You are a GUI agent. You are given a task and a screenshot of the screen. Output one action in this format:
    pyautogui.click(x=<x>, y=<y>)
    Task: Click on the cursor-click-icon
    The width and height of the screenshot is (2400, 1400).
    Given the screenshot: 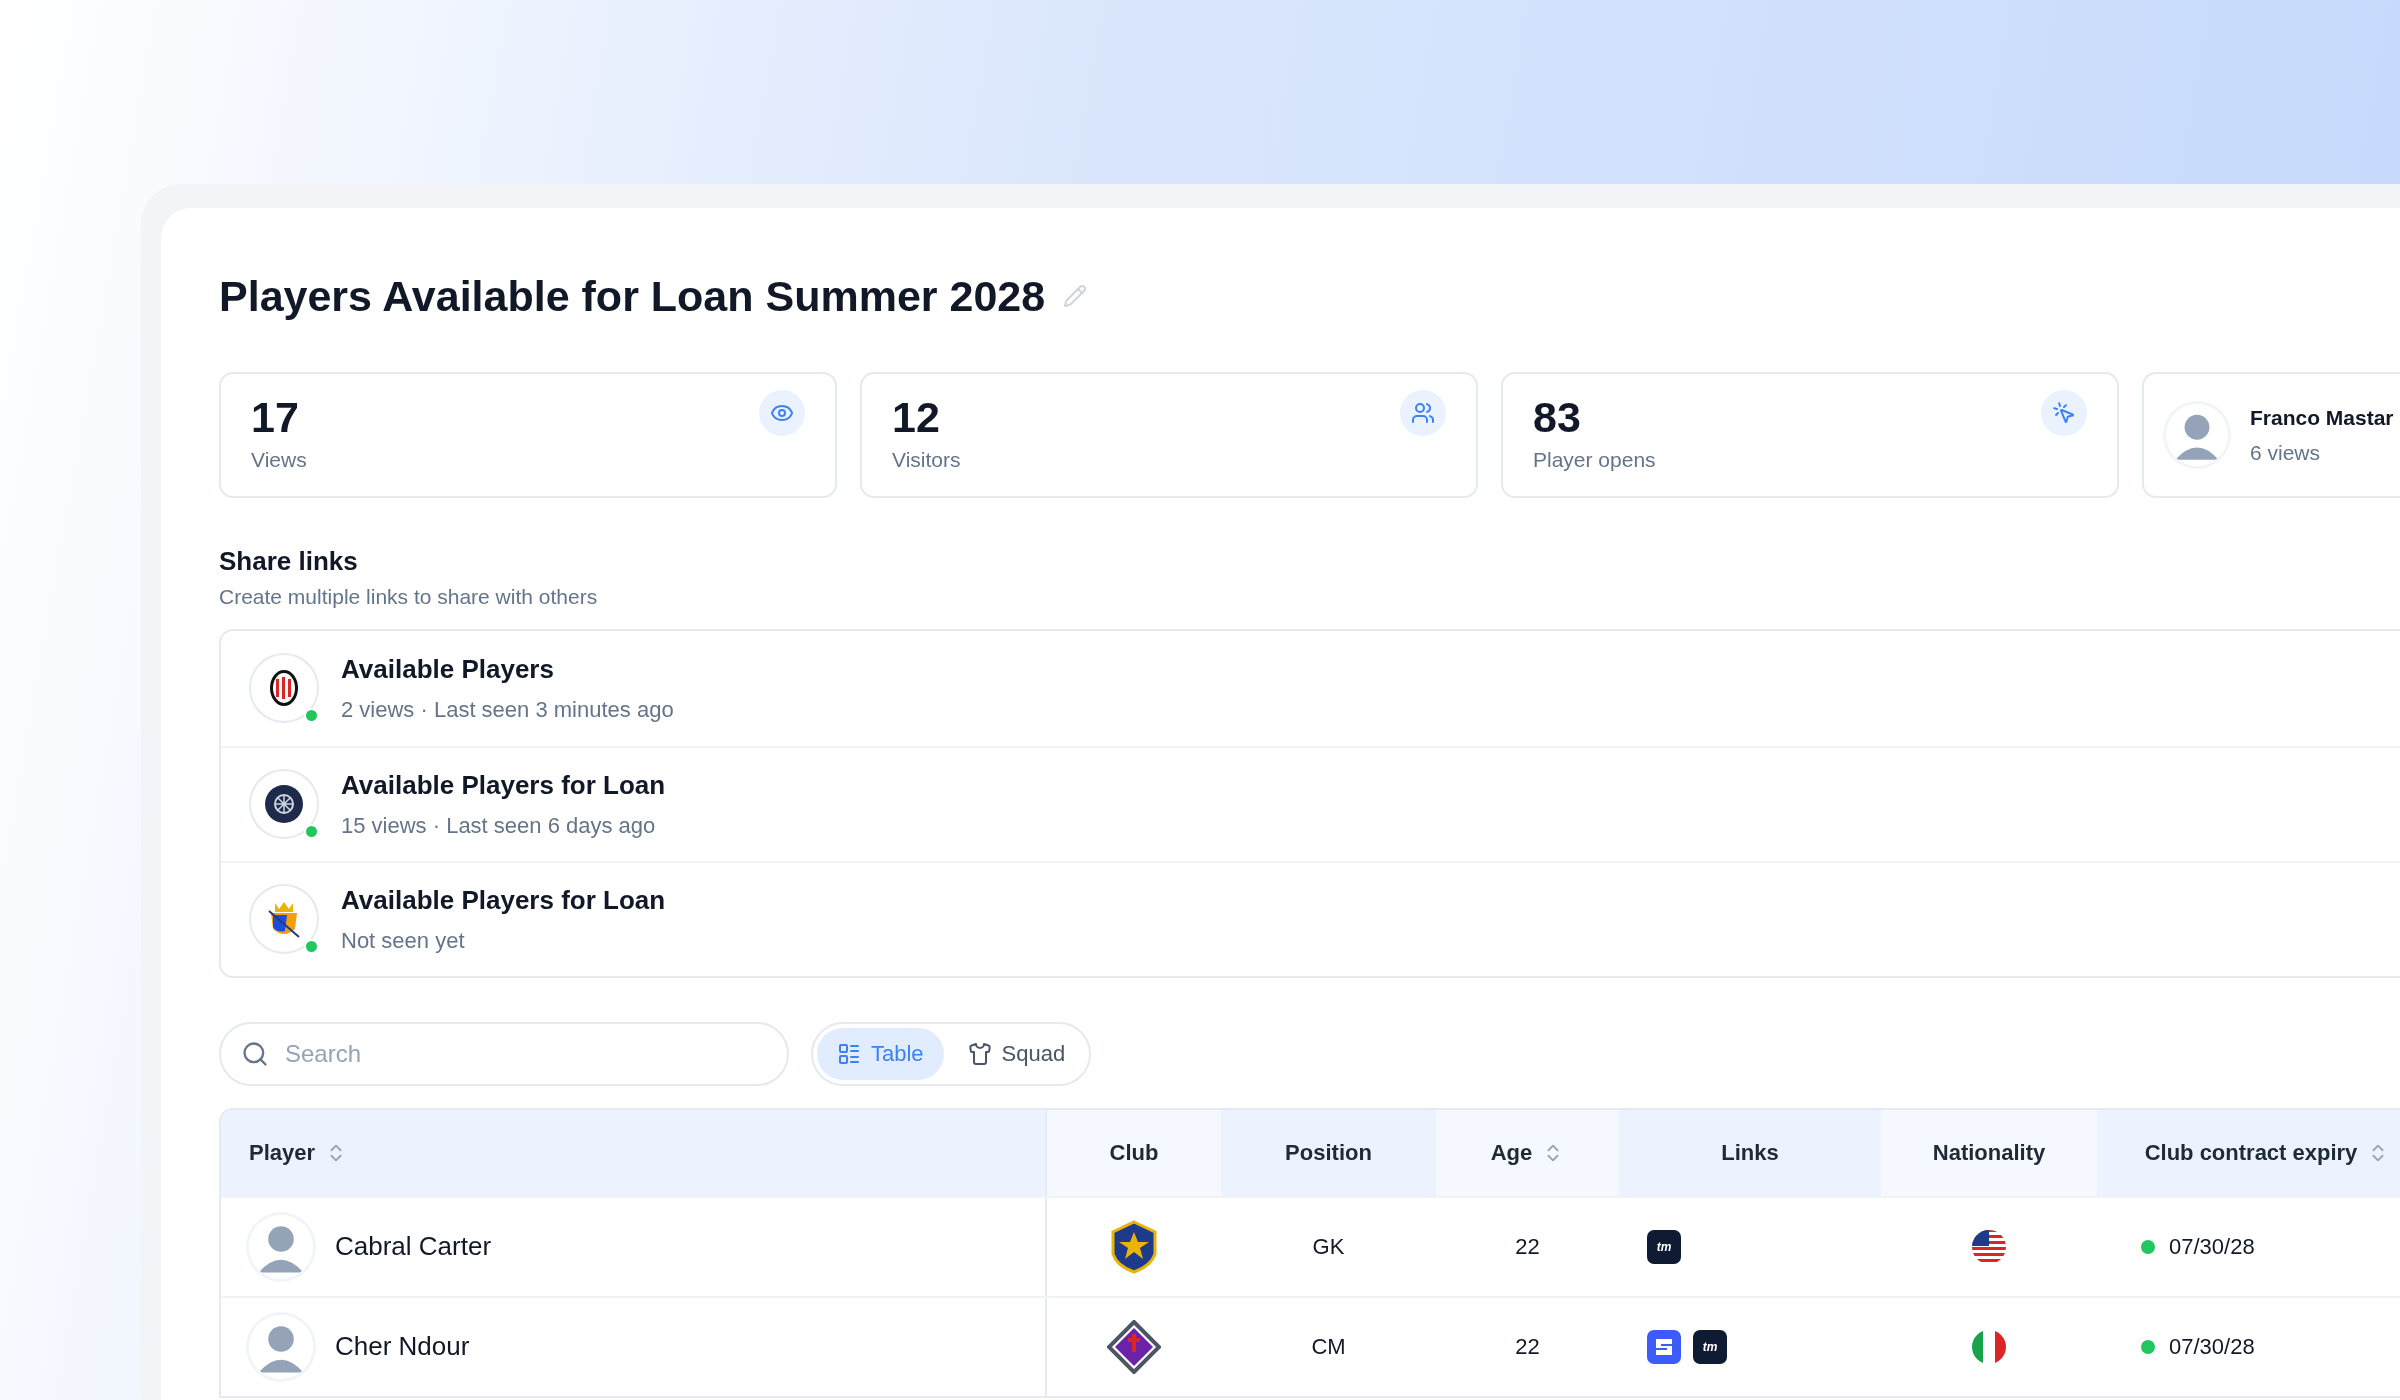 What is the action you would take?
    pyautogui.click(x=2064, y=413)
    